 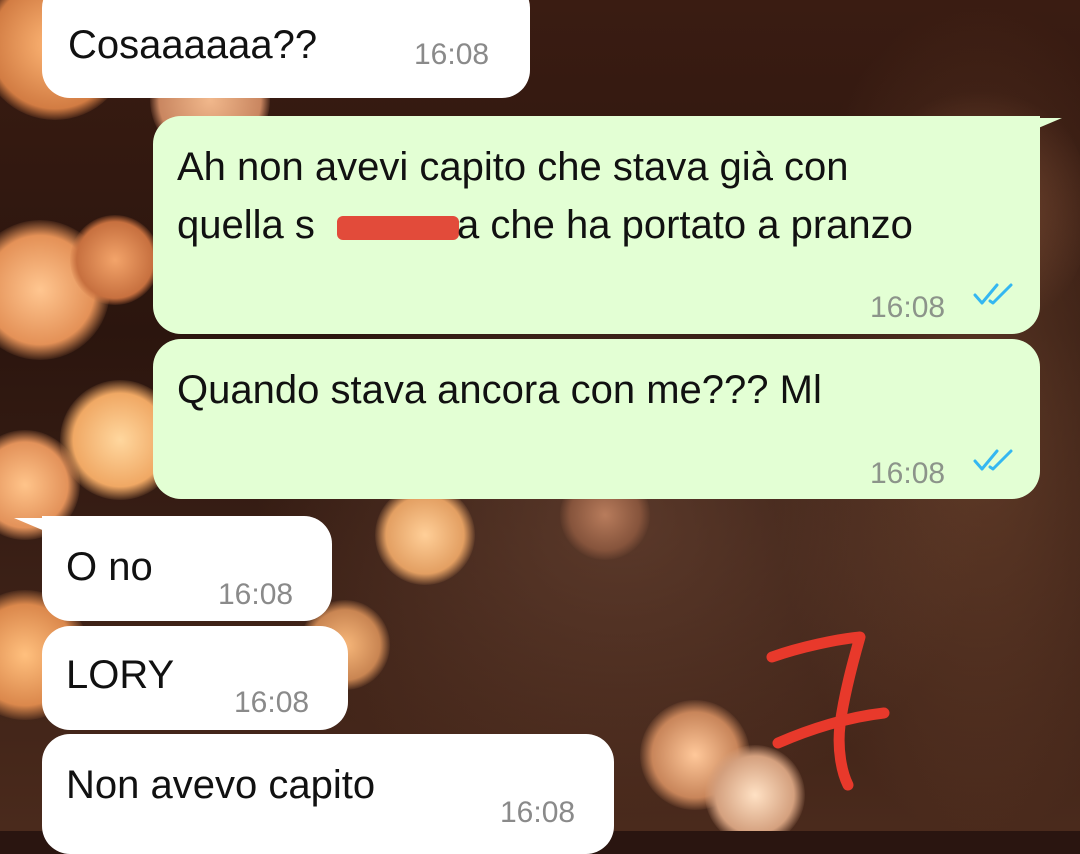 What do you see at coordinates (221, 785) in the screenshot?
I see `message-text: Non avevo capito` at bounding box center [221, 785].